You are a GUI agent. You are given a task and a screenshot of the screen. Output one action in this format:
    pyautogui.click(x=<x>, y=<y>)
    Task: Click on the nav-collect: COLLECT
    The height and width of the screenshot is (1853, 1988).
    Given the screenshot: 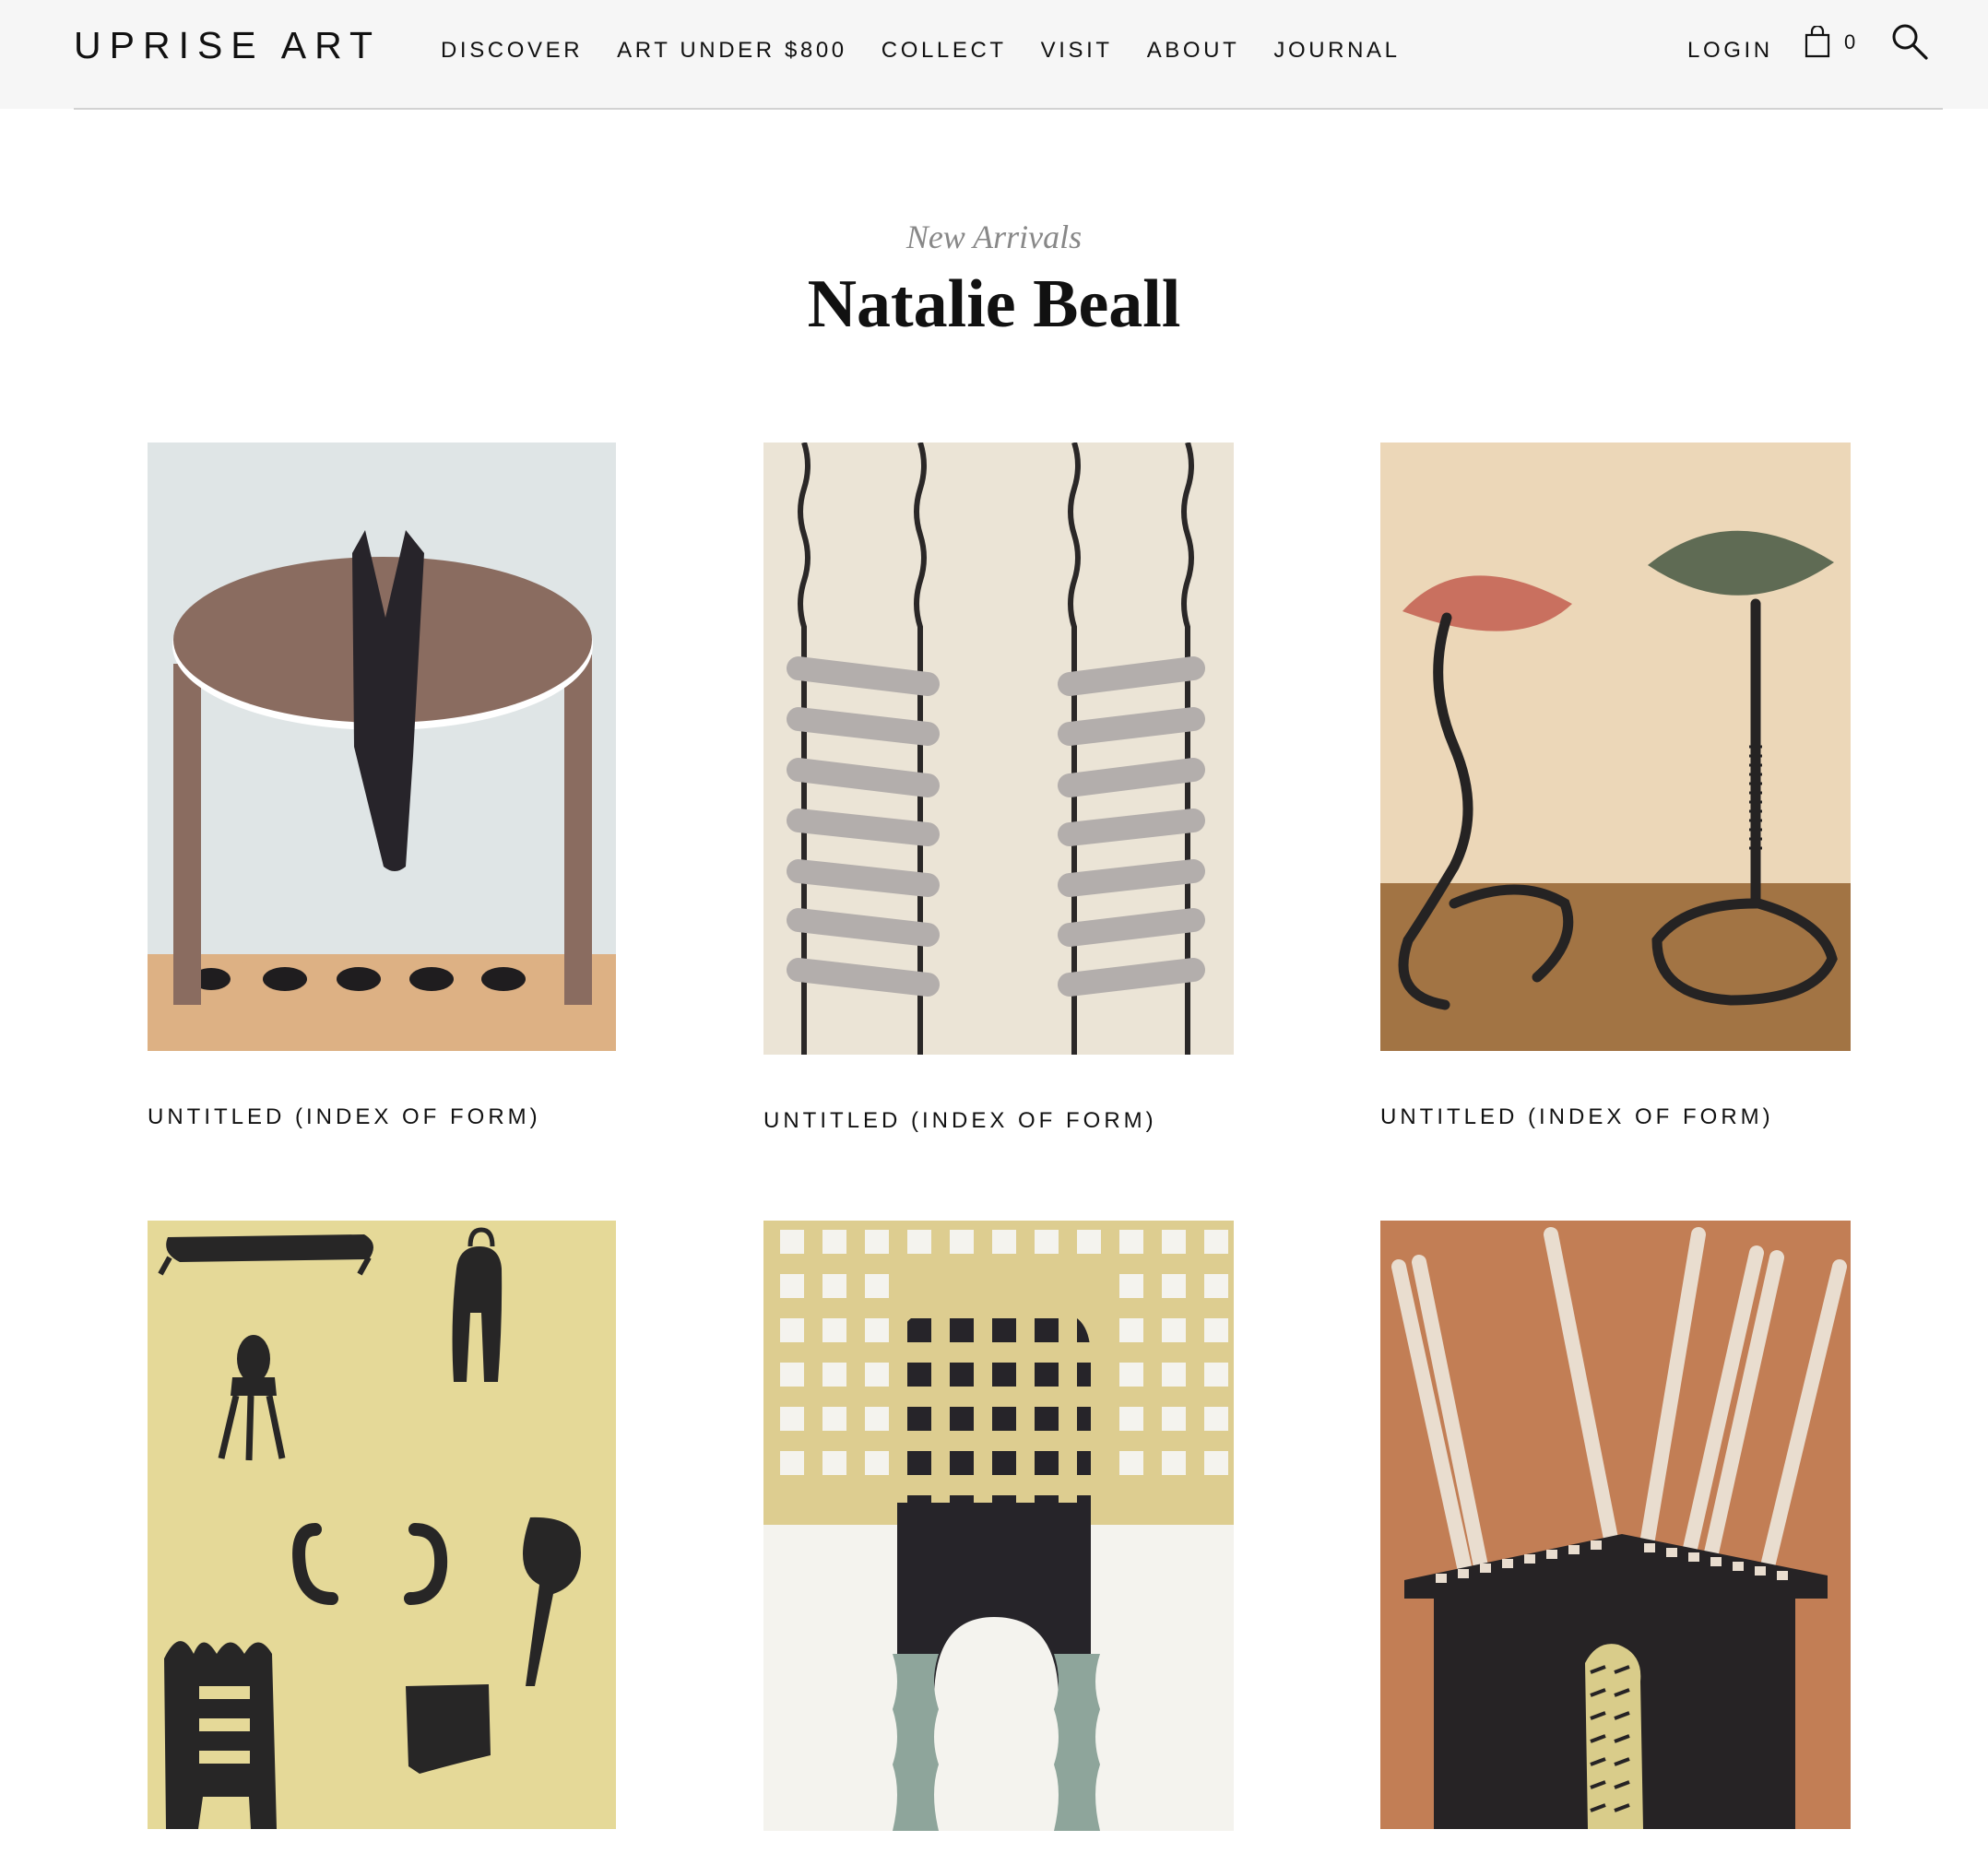 What is the action you would take?
    pyautogui.click(x=945, y=51)
    